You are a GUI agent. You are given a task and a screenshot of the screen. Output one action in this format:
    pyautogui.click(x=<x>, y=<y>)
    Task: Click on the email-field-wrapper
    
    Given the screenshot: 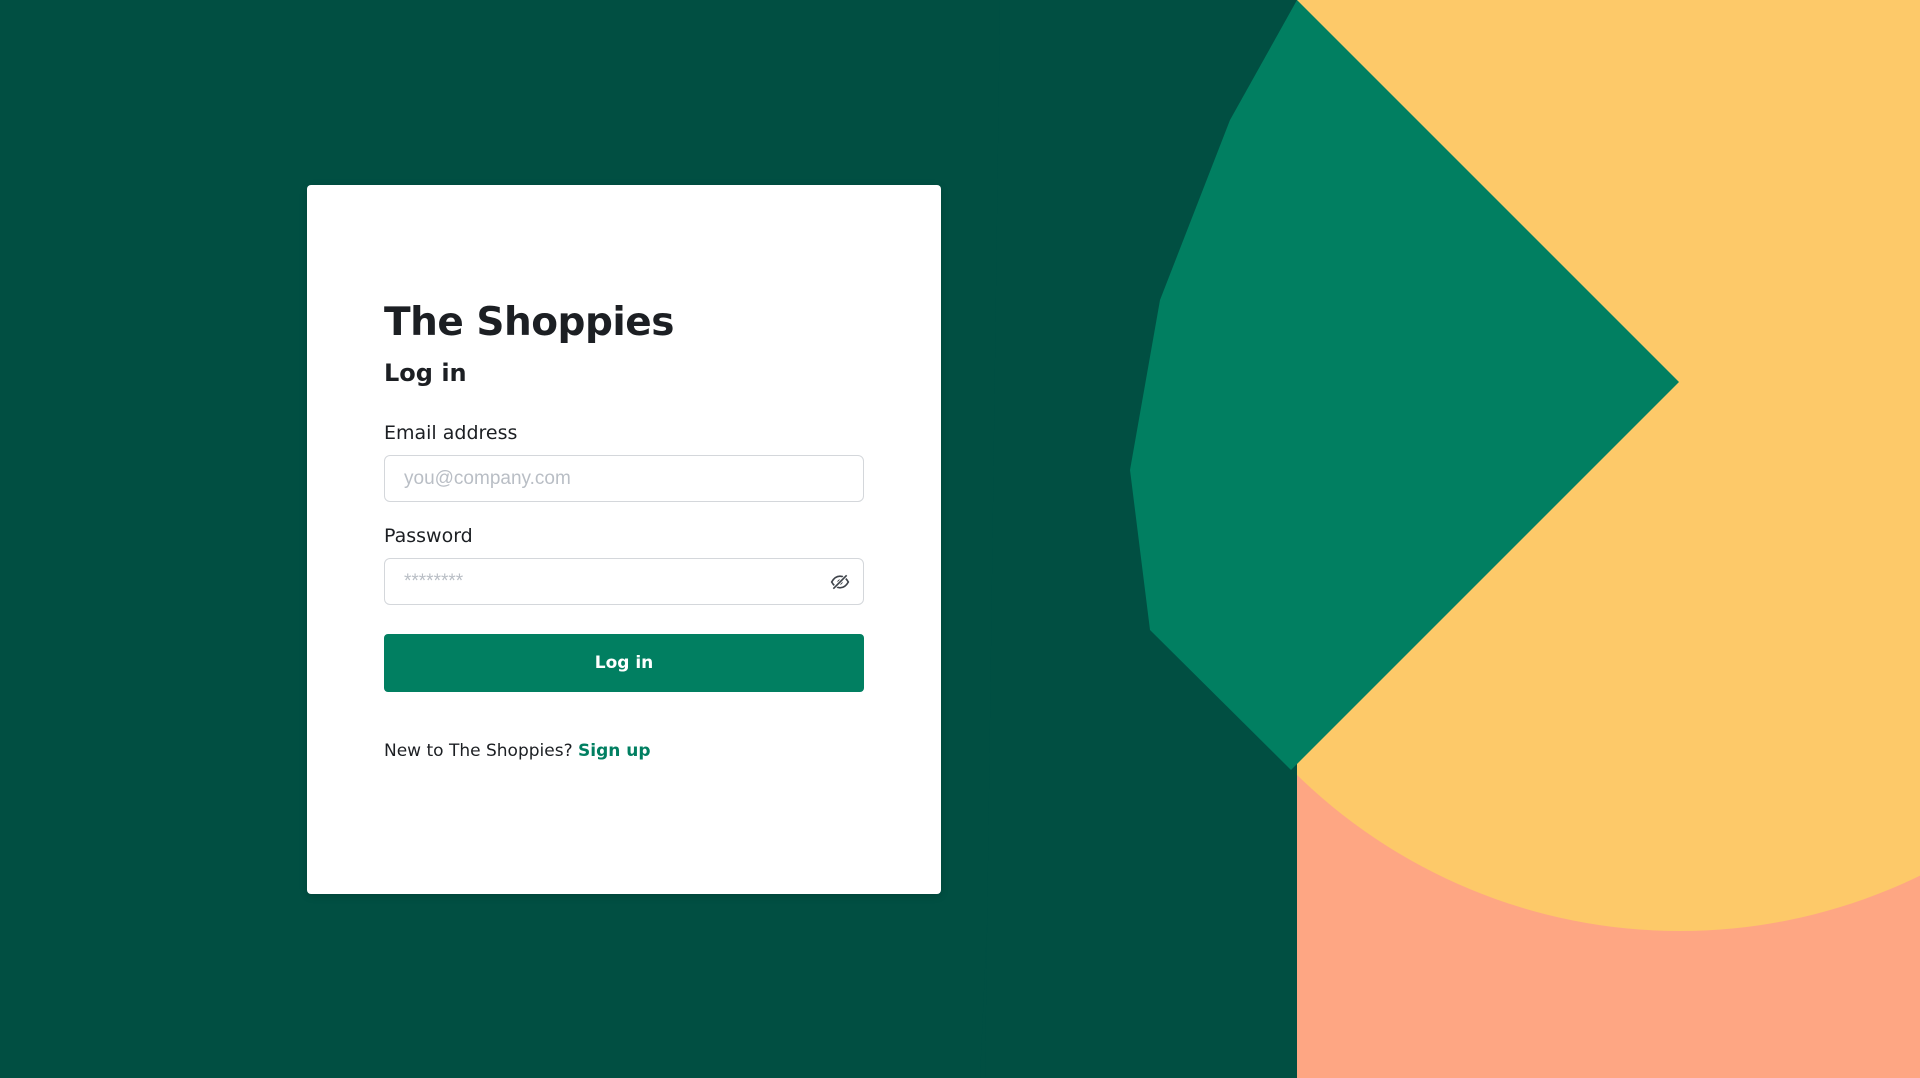 What is the action you would take?
    pyautogui.click(x=624, y=478)
    